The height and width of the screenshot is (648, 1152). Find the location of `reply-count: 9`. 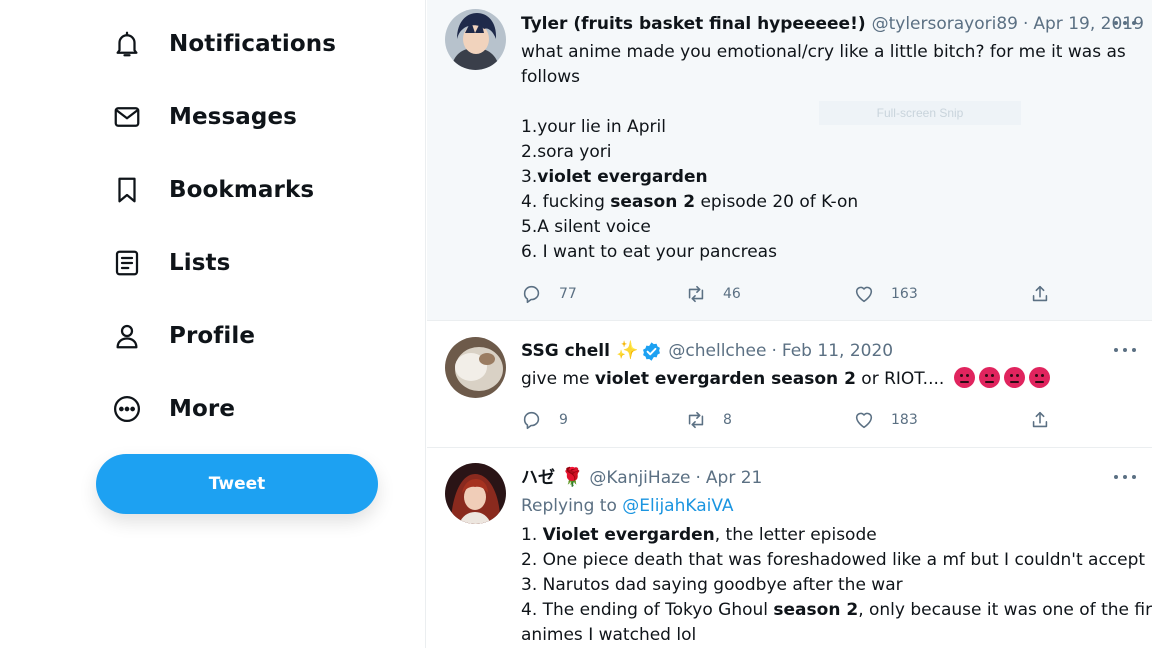

reply-count: 9 is located at coordinates (563, 420).